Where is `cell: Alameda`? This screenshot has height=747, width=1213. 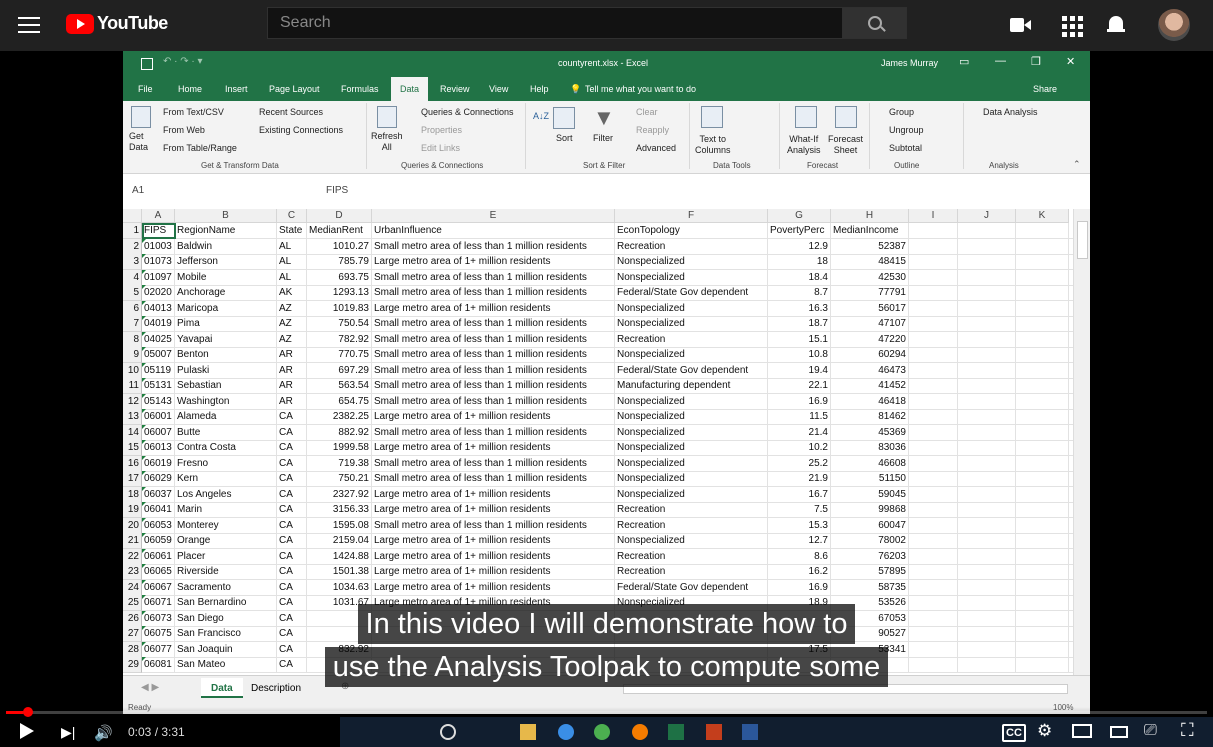 cell: Alameda is located at coordinates (226, 416).